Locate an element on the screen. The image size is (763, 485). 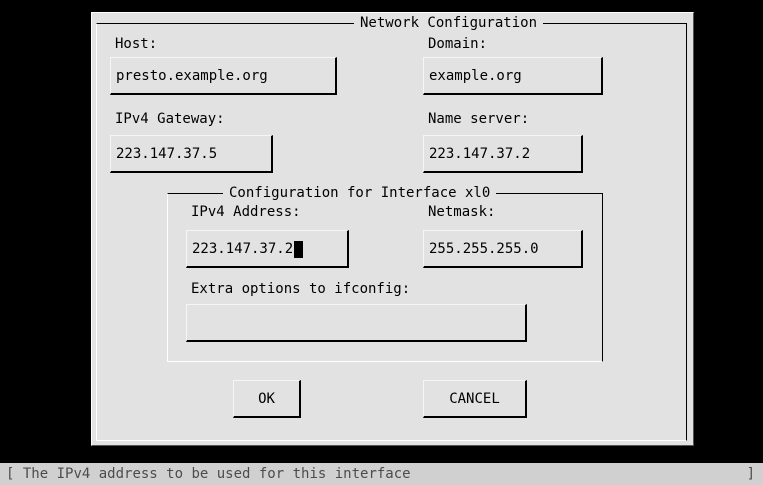
nameserver-label: Name server: is located at coordinates (479, 119).